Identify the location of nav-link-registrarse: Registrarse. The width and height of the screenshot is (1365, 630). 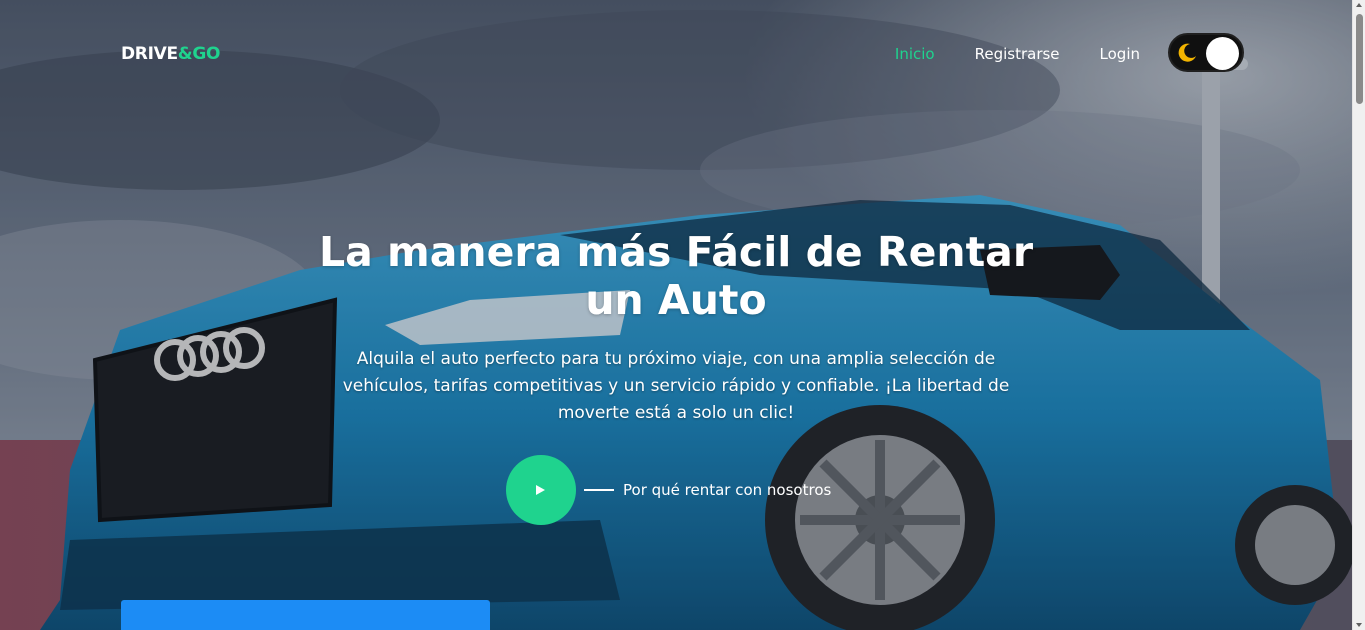
(1017, 54).